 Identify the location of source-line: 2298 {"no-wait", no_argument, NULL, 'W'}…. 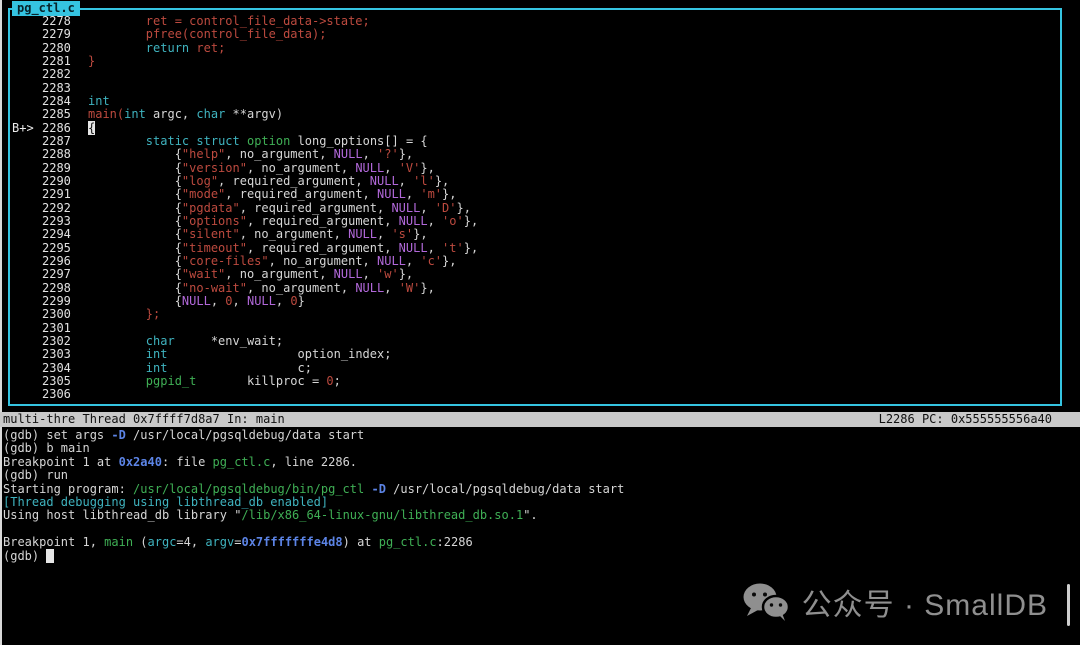
(535, 288).